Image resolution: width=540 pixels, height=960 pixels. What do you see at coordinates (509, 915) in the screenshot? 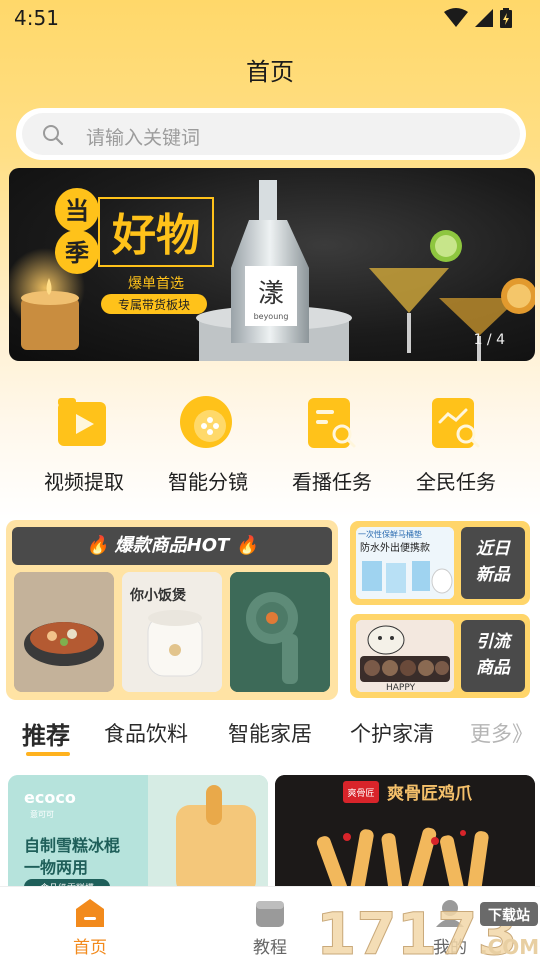
I see `watermark-badge: 下载站` at bounding box center [509, 915].